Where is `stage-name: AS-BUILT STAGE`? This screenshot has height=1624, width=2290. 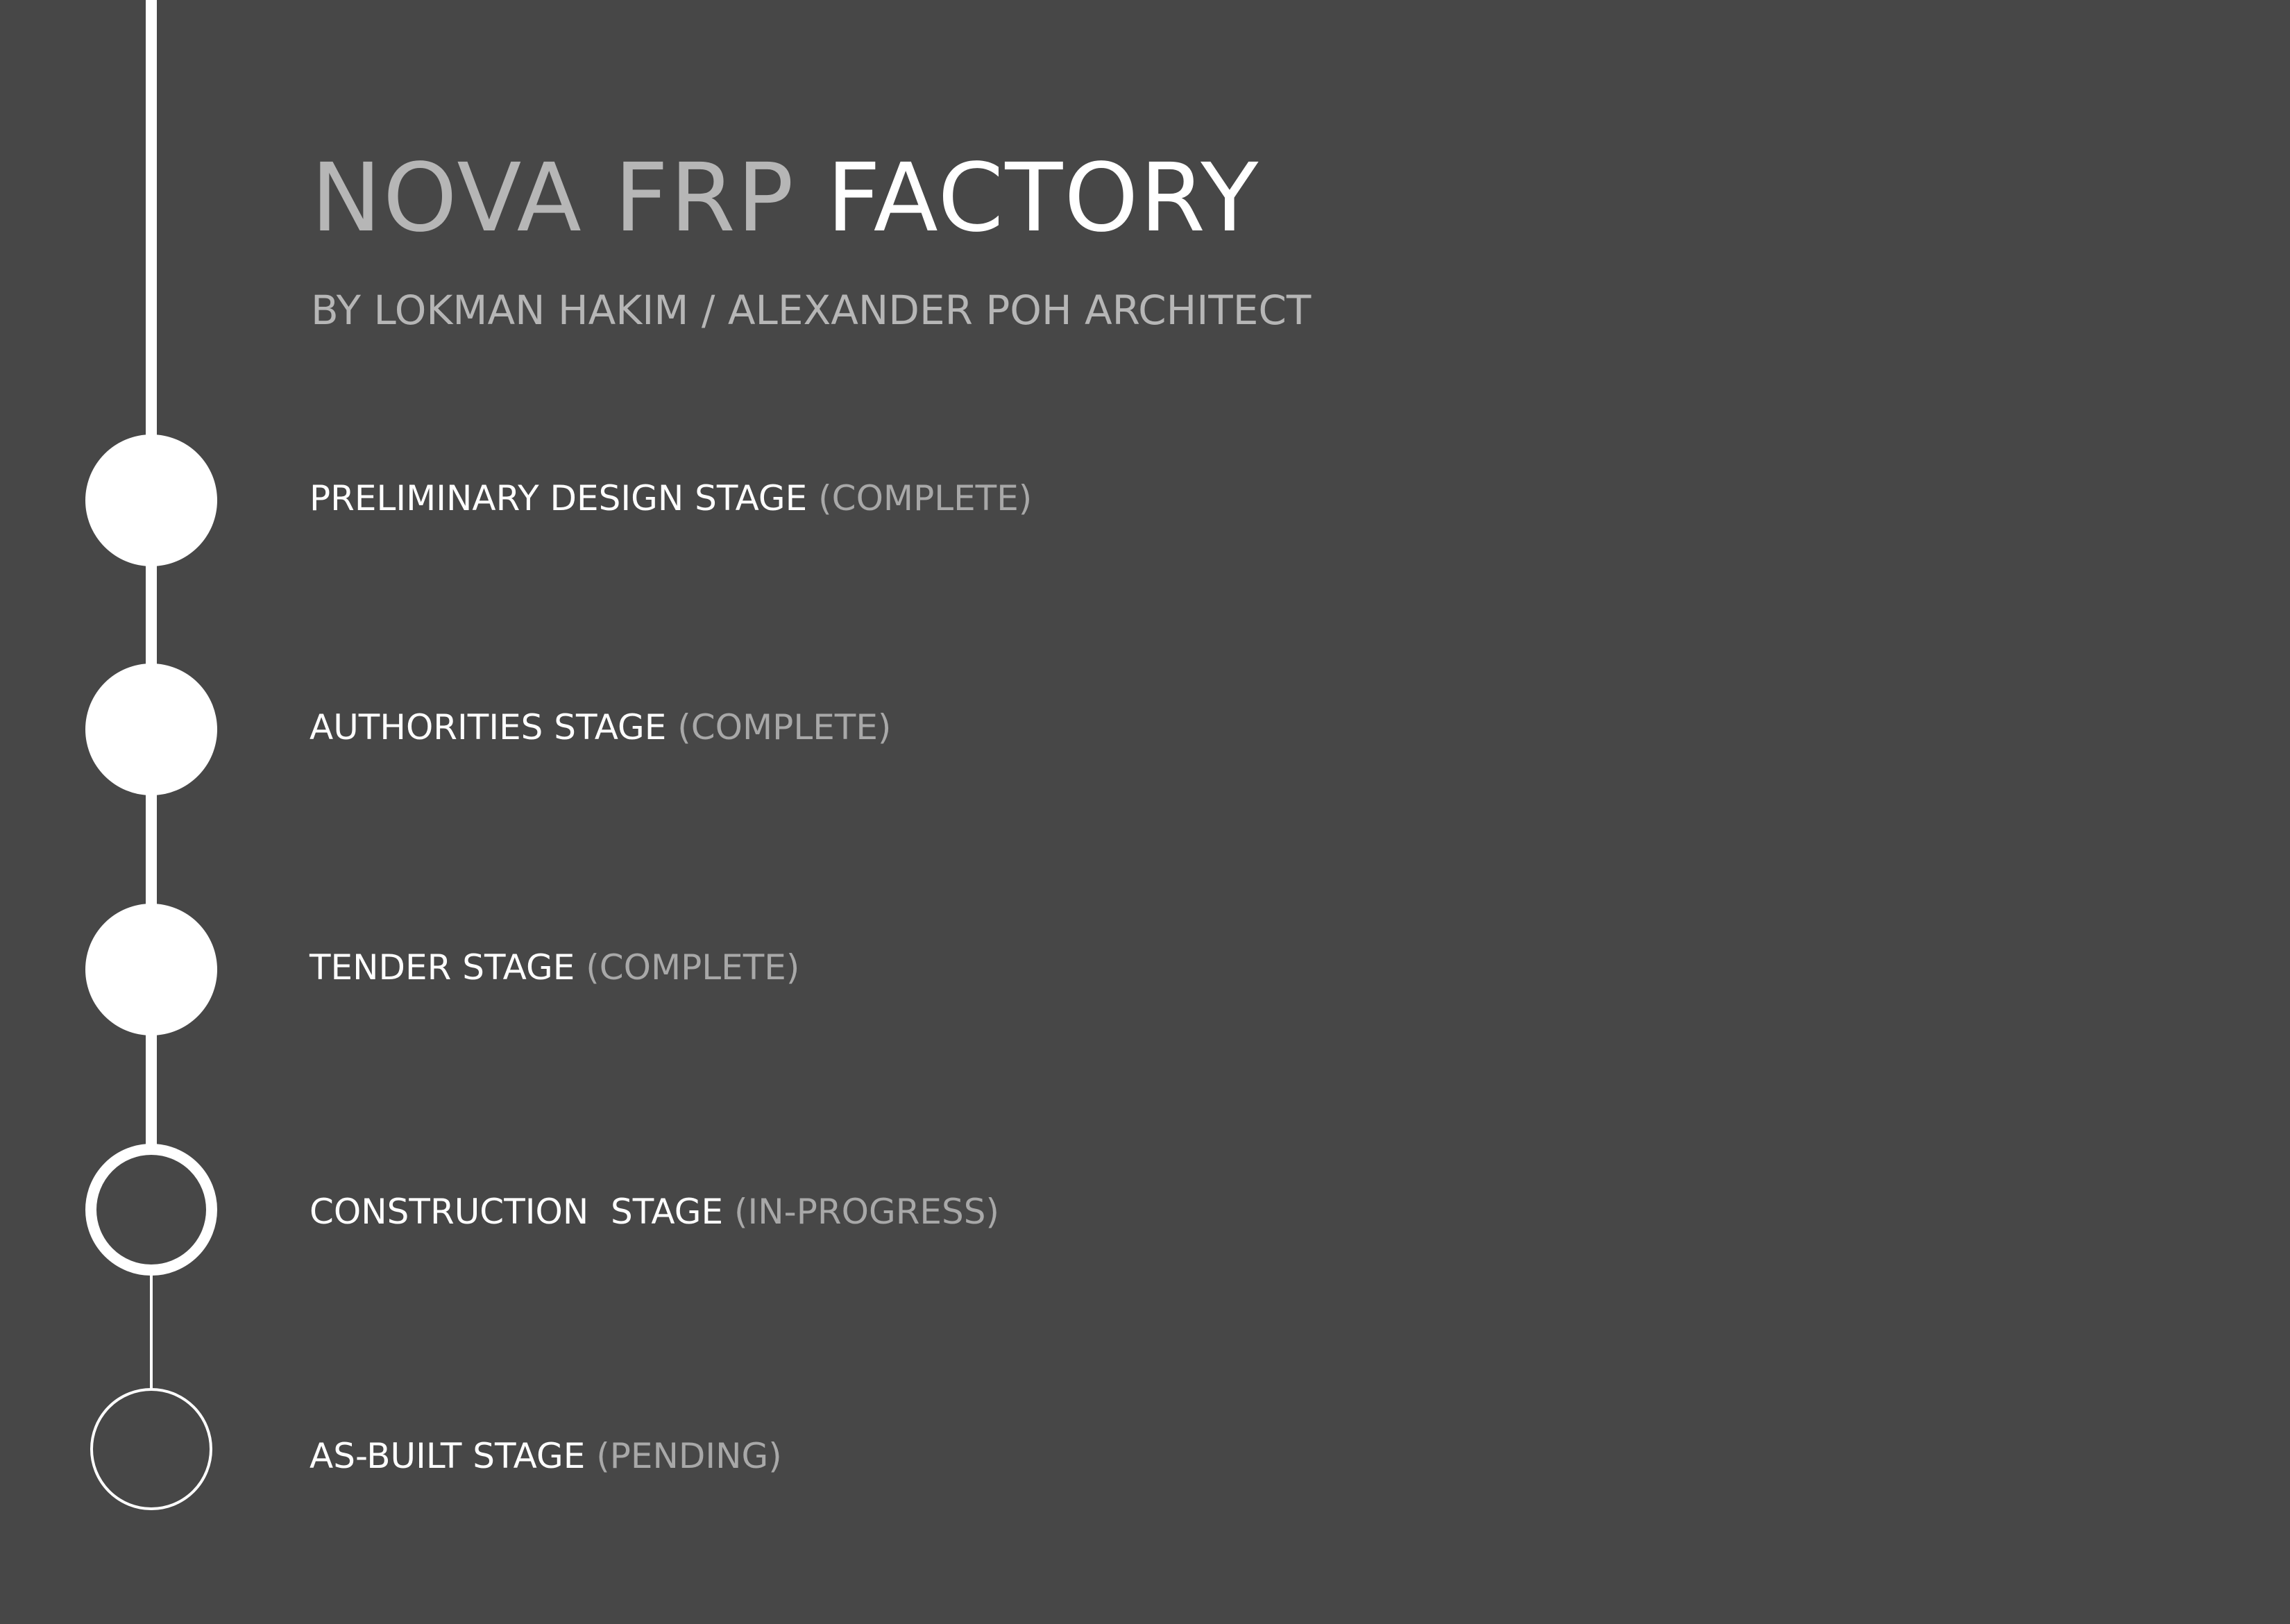
stage-name: AS-BUILT STAGE is located at coordinates (447, 1456).